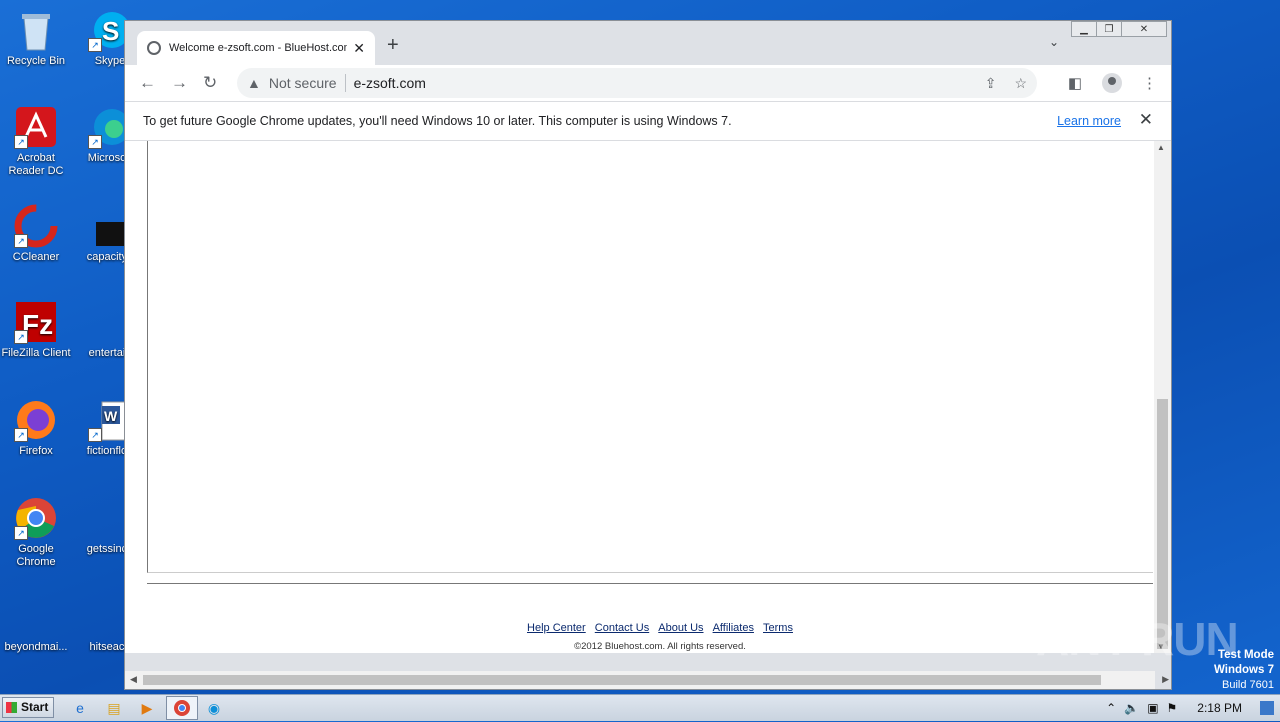  What do you see at coordinates (147, 708) in the screenshot?
I see `media-player-icon: ▶` at bounding box center [147, 708].